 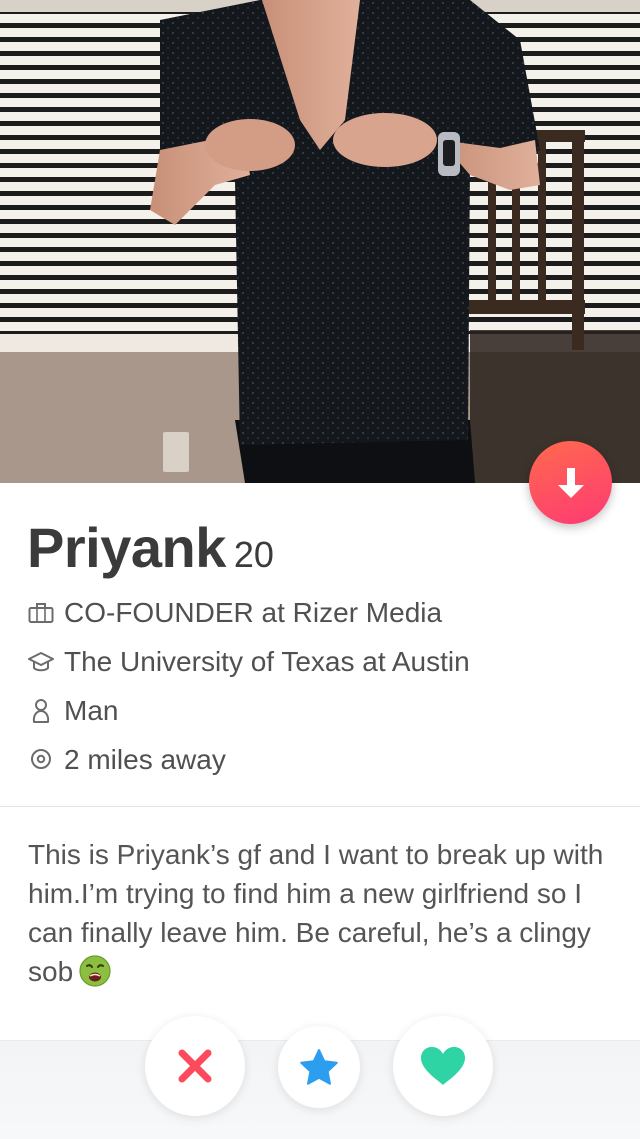 What do you see at coordinates (145, 759) in the screenshot?
I see `distance-text: 2 miles away` at bounding box center [145, 759].